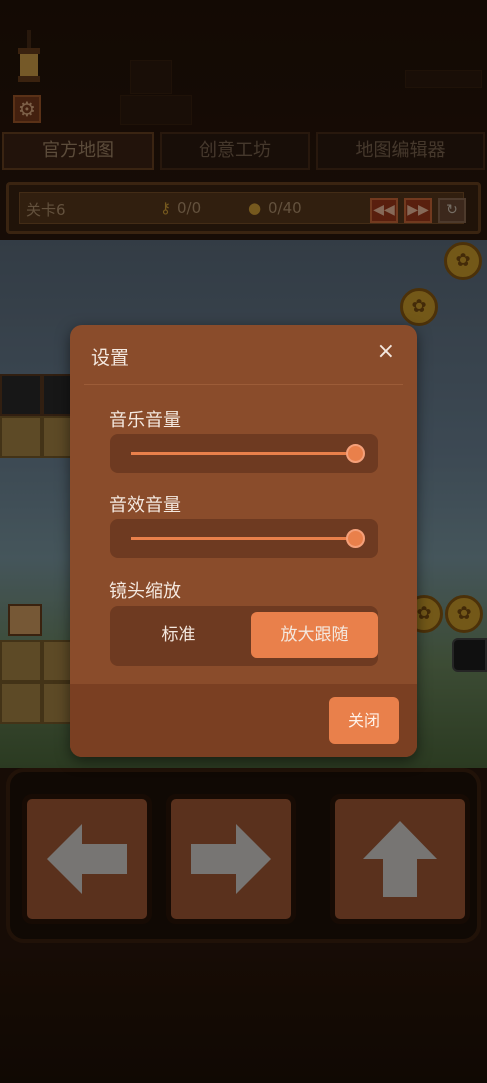 The image size is (487, 1083). What do you see at coordinates (145, 420) in the screenshot?
I see `music-volume-label: 音乐音量` at bounding box center [145, 420].